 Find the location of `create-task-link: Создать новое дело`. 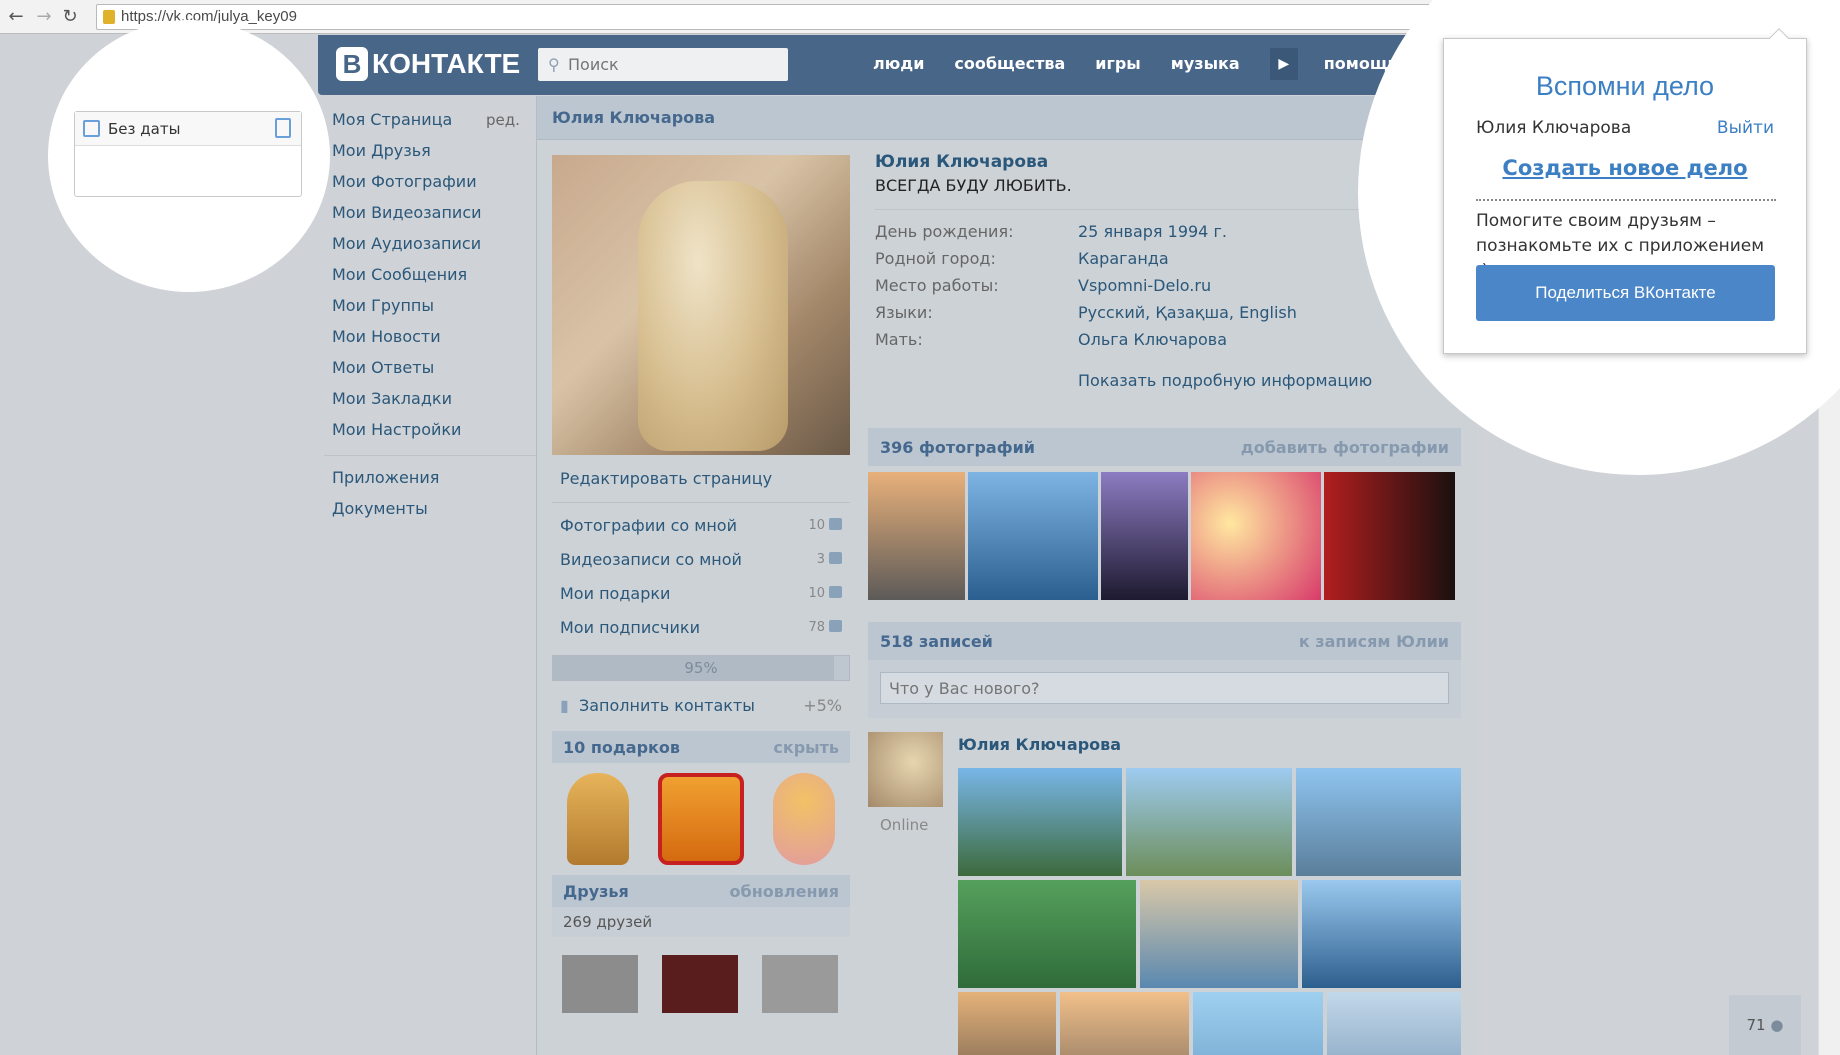

create-task-link: Создать новое дело is located at coordinates (1625, 168).